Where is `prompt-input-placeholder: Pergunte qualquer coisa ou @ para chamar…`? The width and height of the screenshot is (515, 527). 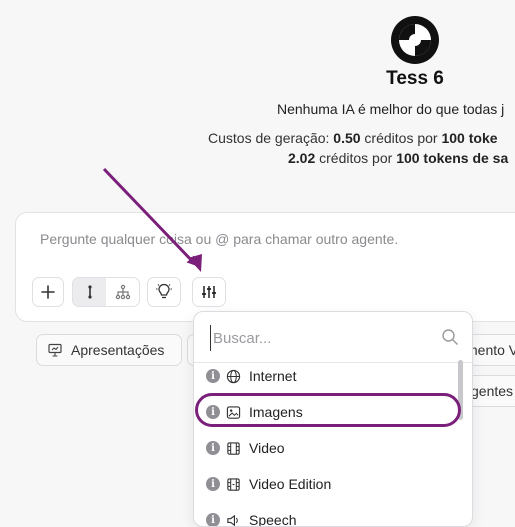 prompt-input-placeholder: Pergunte qualquer coisa ou @ para chamar… is located at coordinates (219, 239).